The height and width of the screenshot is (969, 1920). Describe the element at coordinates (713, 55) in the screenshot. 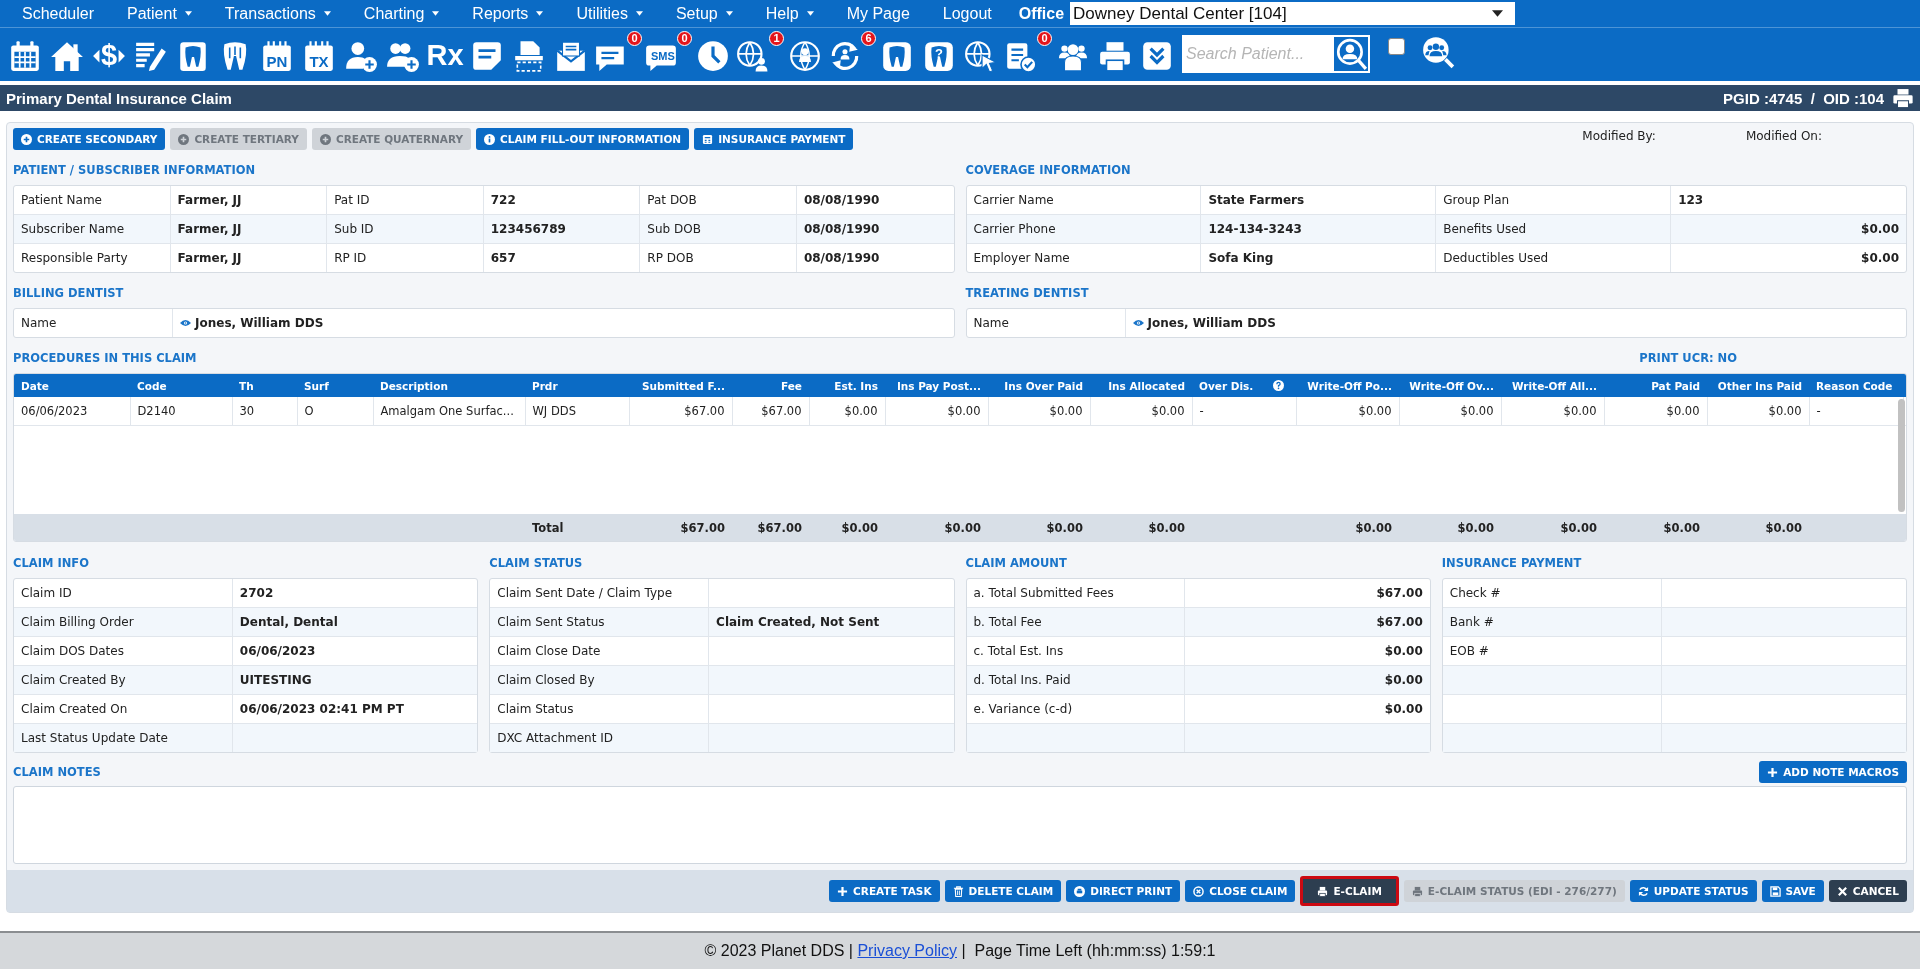

I see `clock-icon` at that location.